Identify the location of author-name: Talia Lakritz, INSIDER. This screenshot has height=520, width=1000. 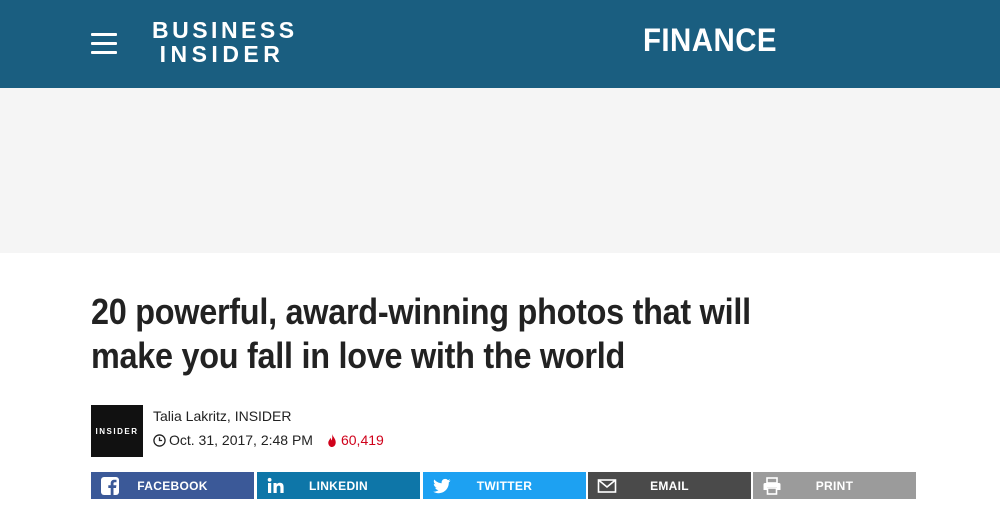
(222, 416).